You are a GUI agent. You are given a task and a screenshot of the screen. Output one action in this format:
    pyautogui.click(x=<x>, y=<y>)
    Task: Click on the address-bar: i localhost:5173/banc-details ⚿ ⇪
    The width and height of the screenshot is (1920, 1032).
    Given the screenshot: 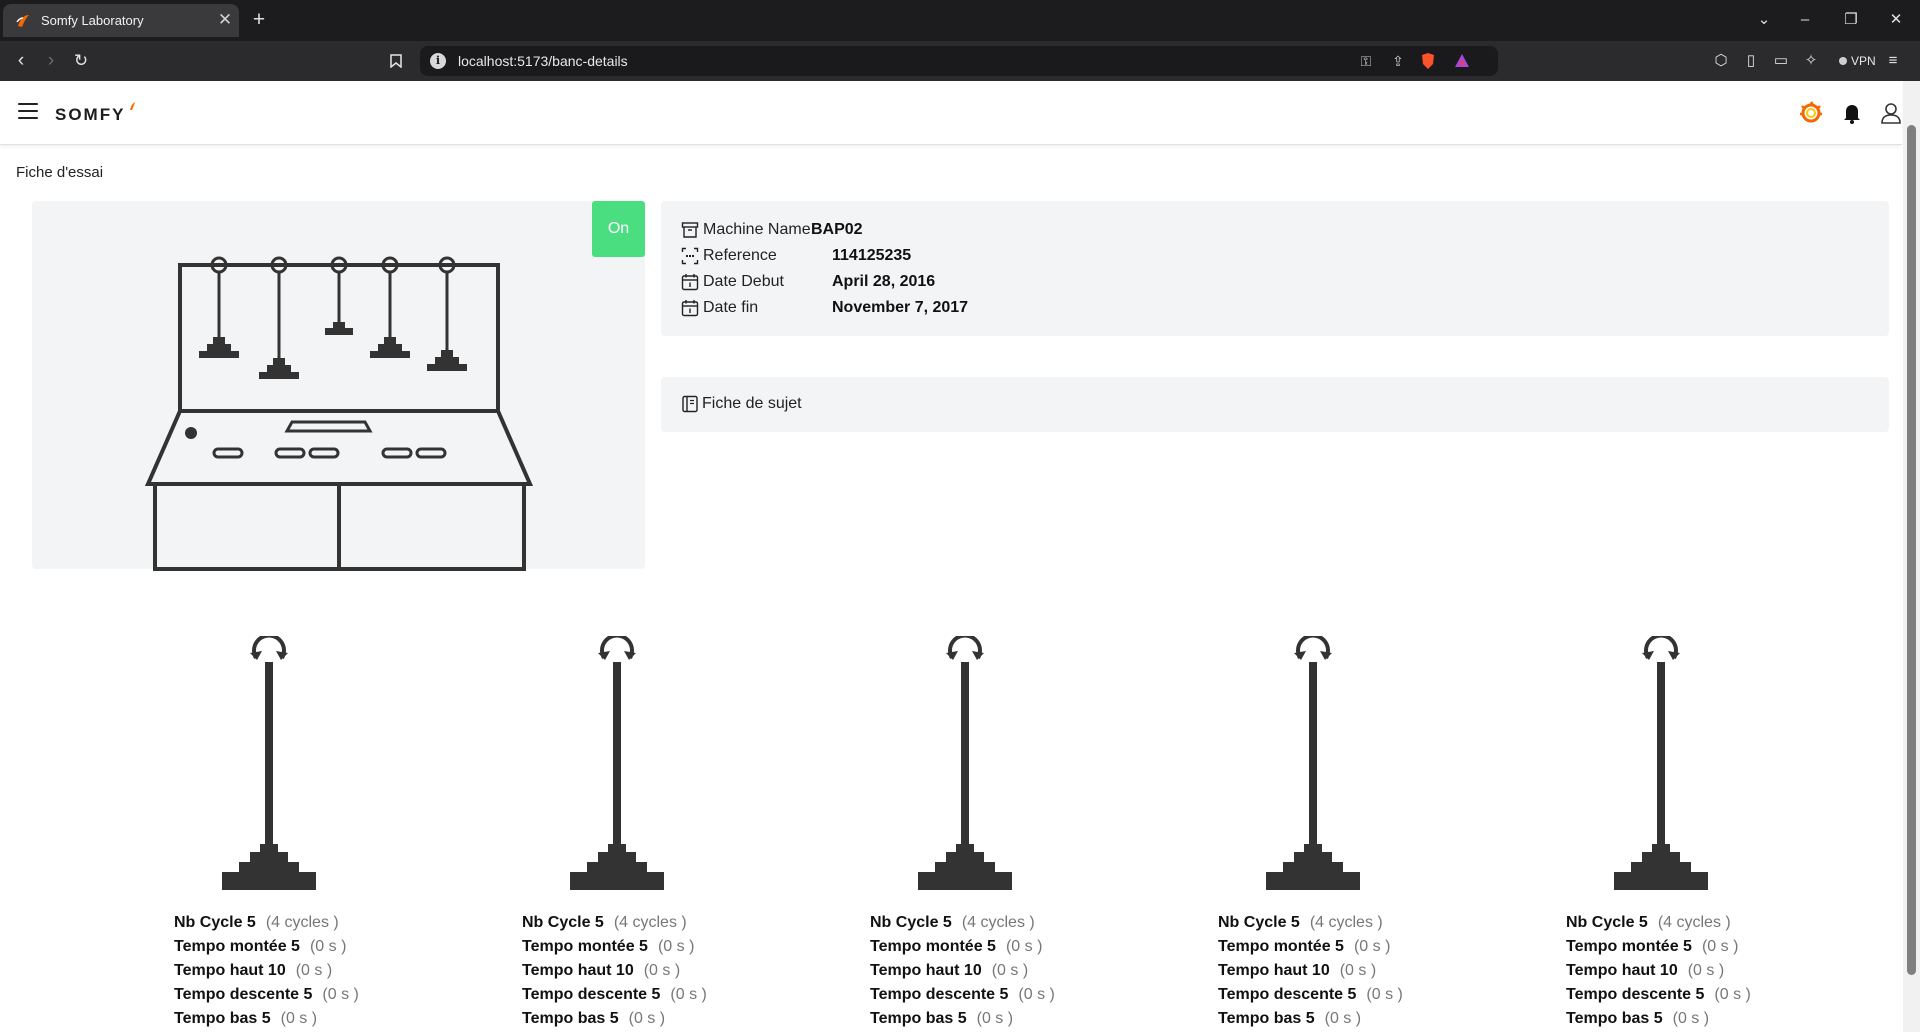 What is the action you would take?
    pyautogui.click(x=959, y=61)
    